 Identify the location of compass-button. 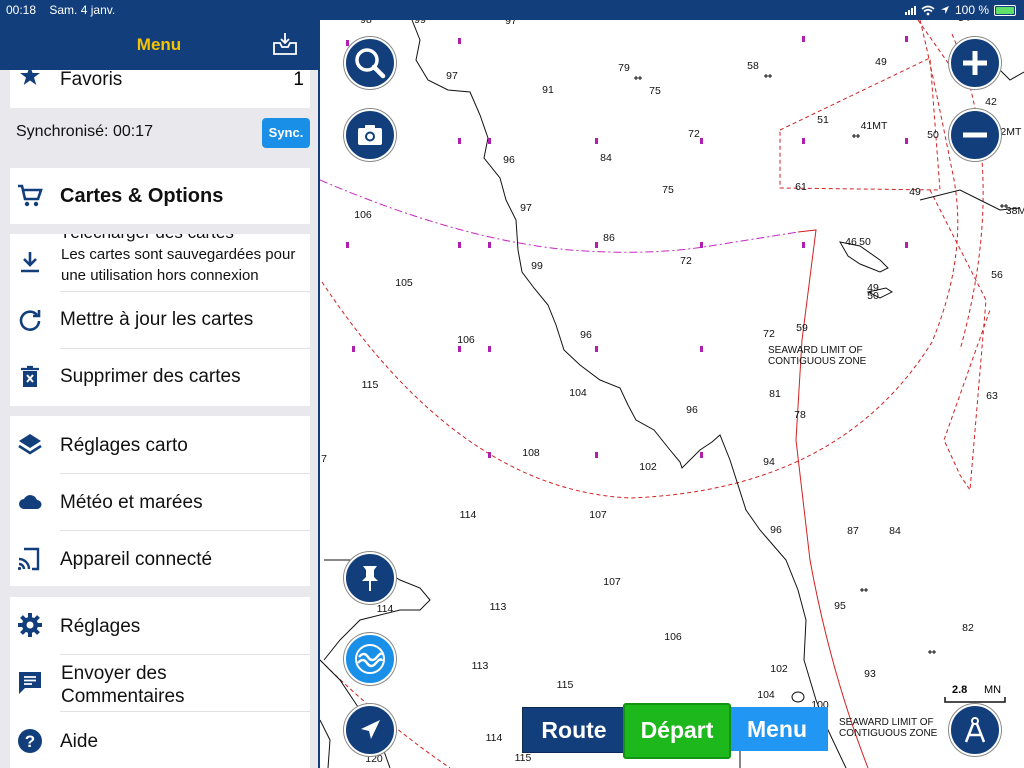
(975, 730).